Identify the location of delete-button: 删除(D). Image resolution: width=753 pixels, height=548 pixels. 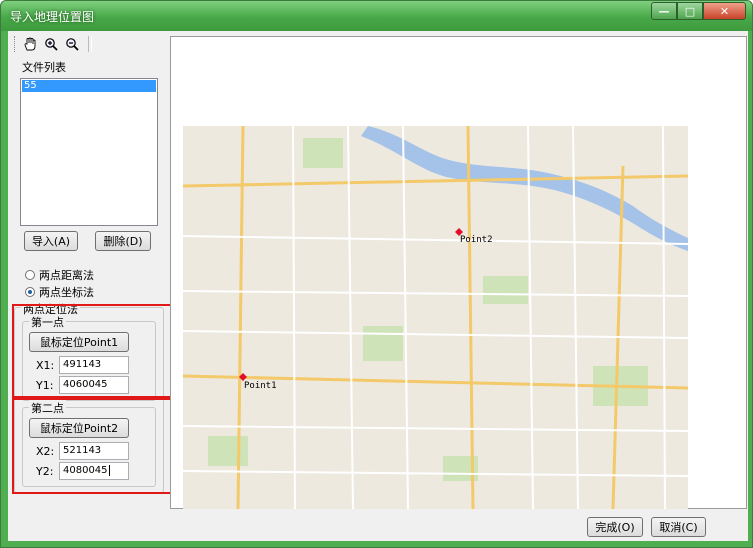
(123, 241).